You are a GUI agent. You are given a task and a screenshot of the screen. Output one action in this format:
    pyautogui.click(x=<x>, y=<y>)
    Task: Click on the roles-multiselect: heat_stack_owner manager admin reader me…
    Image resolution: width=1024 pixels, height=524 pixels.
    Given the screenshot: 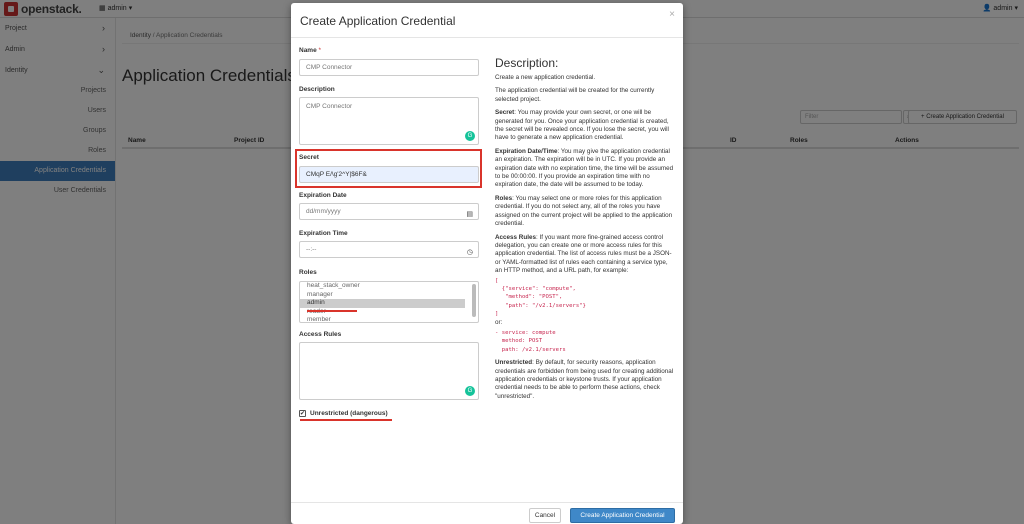 What is the action you would take?
    pyautogui.click(x=389, y=302)
    